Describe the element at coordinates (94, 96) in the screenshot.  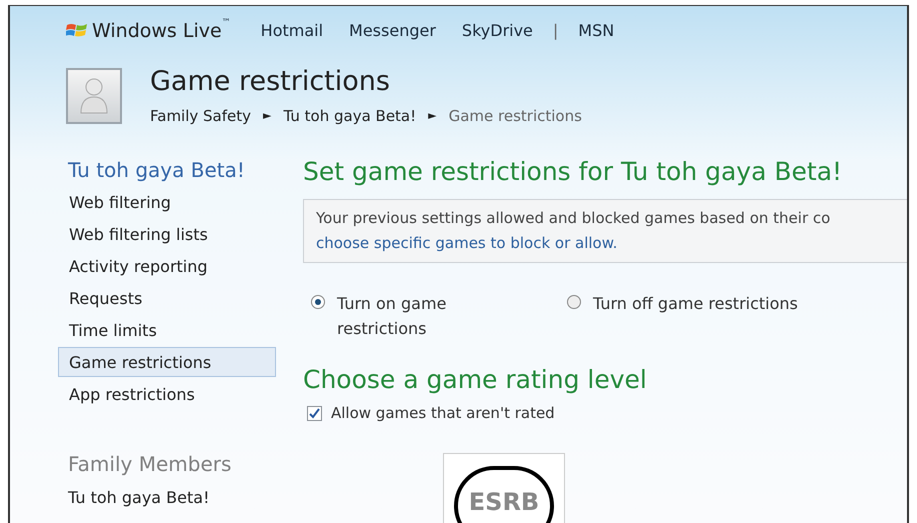
I see `avatar-icon` at that location.